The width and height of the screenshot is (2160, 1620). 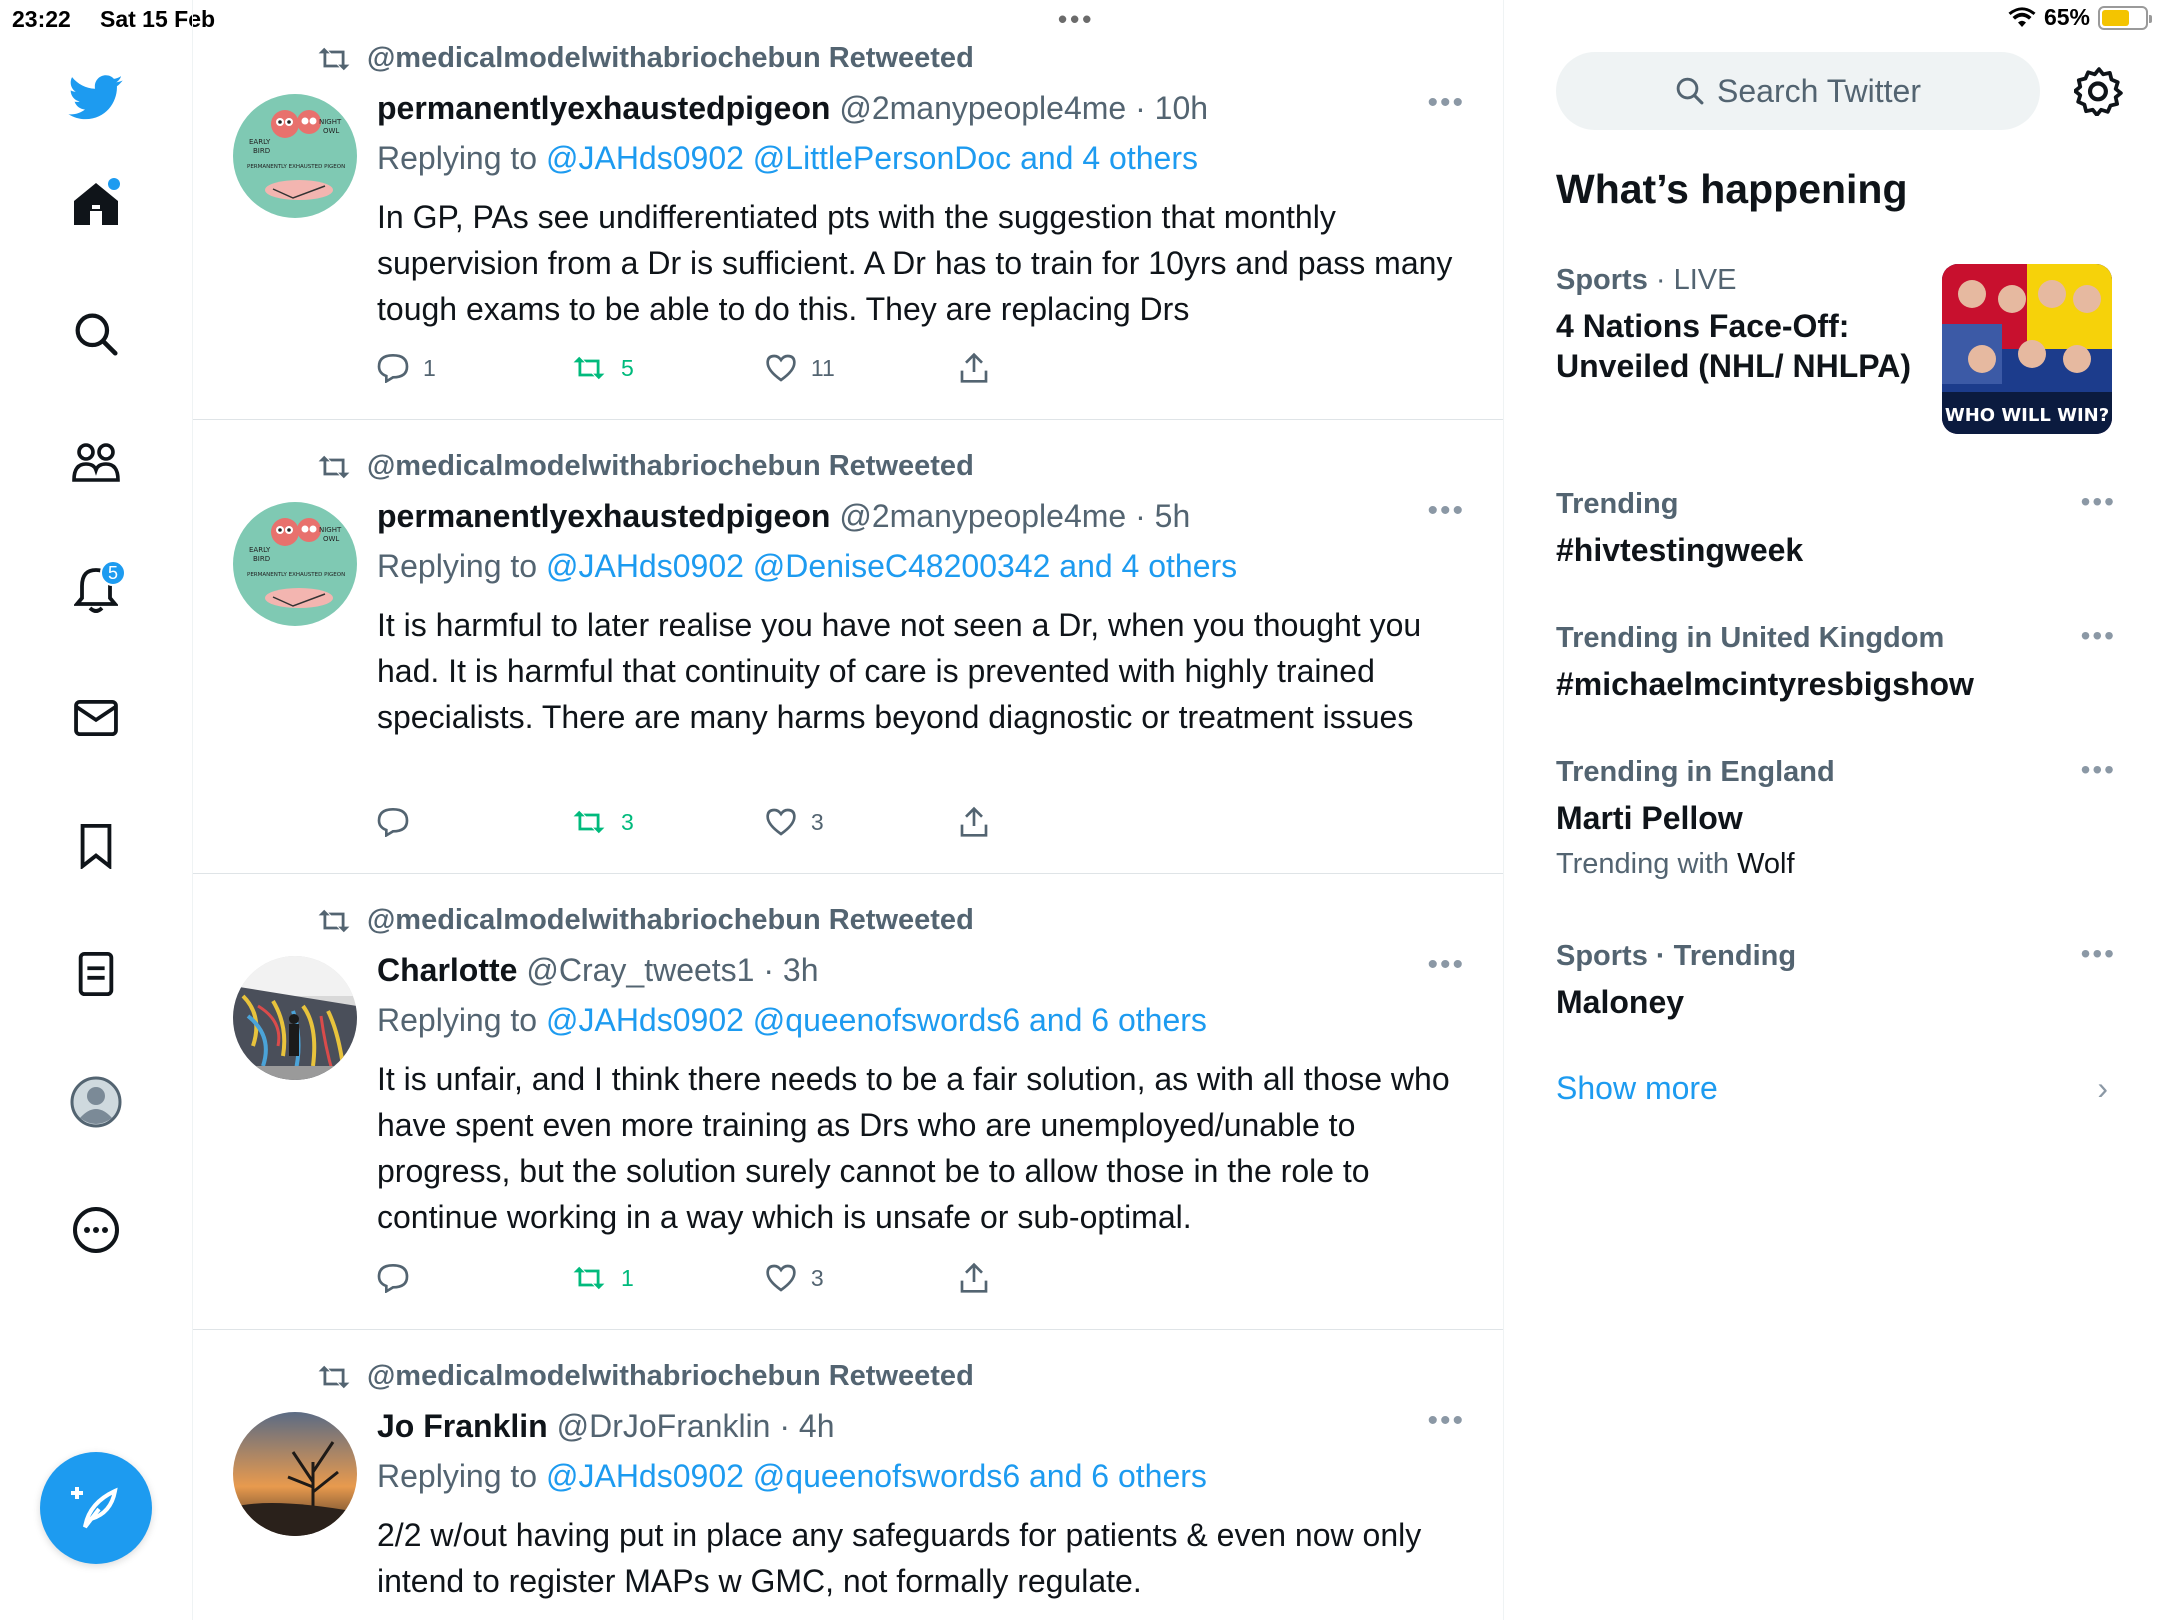 I want to click on replying-to-links: @JAHds0902 @DeniseC48200342 and 4 others, so click(x=891, y=566).